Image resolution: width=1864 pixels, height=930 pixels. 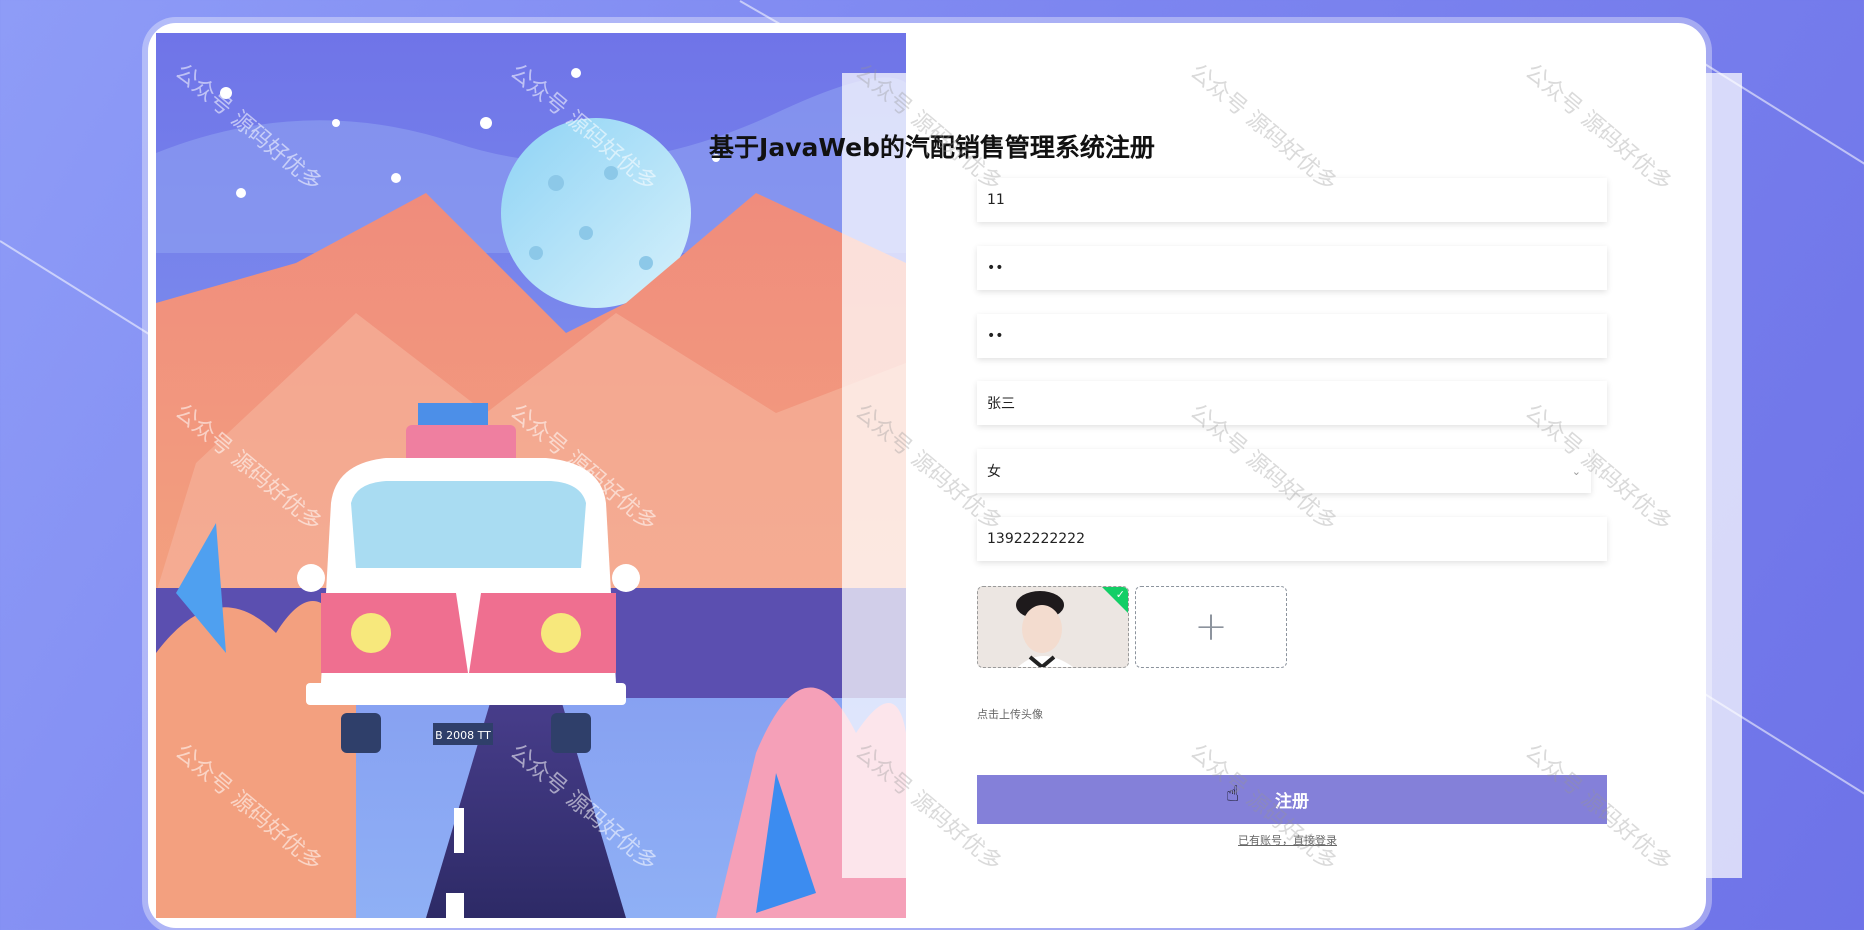 I want to click on phone-value: 13922222222, so click(x=1036, y=539).